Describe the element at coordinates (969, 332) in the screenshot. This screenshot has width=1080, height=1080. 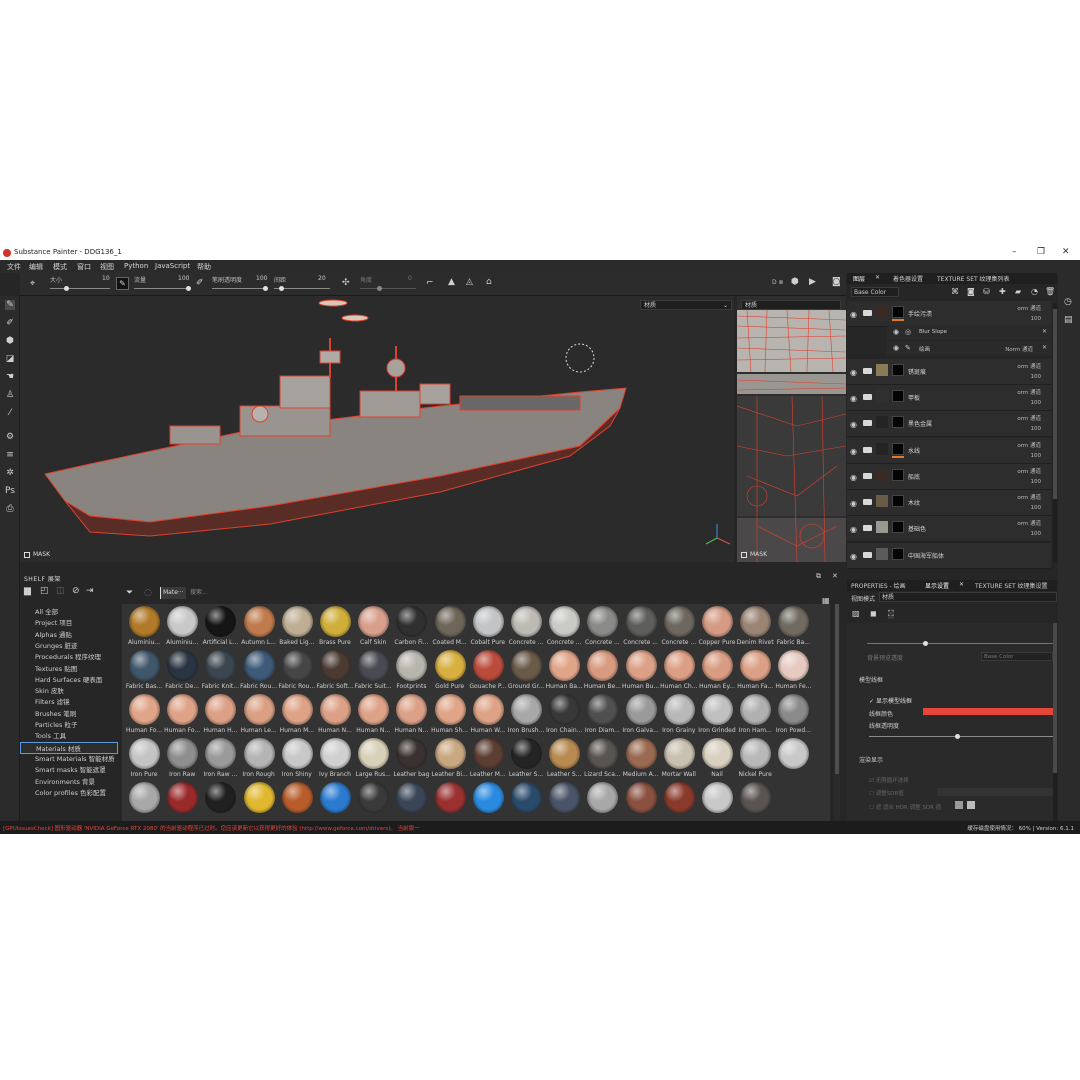
I see `effect-row: ◉ ◎ Blur Slope ✕` at that location.